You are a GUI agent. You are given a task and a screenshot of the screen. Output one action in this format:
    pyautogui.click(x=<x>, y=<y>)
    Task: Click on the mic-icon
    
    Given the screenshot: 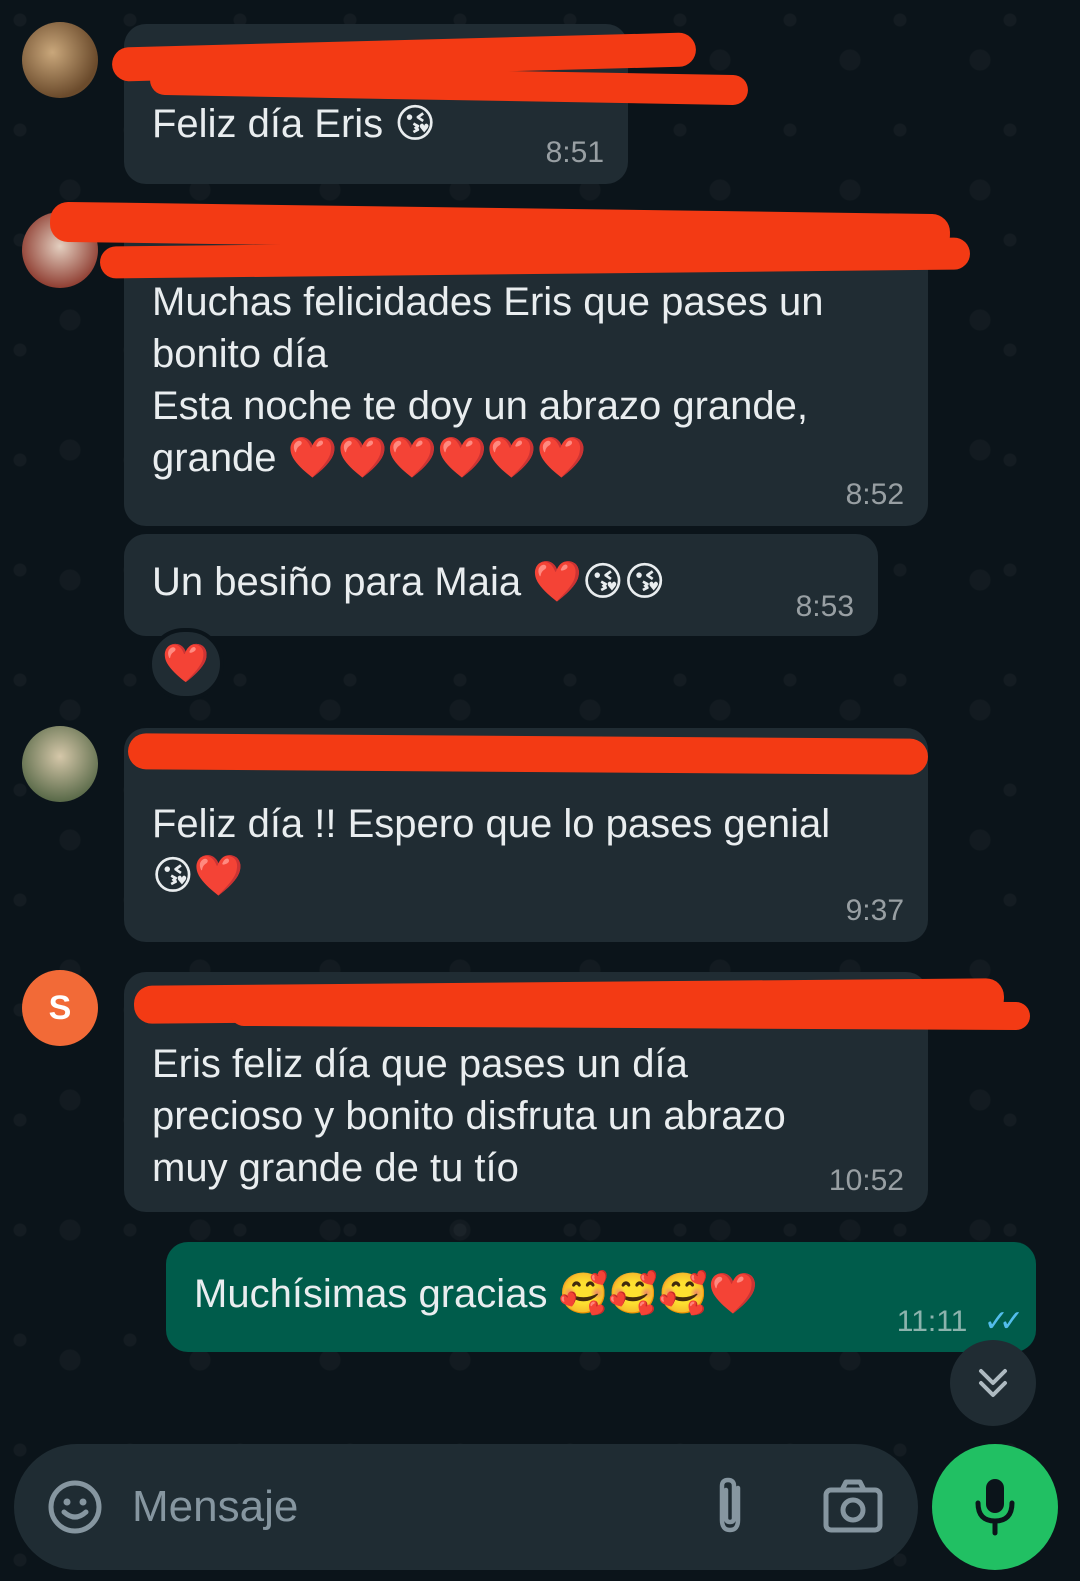 What is the action you would take?
    pyautogui.click(x=995, y=1507)
    